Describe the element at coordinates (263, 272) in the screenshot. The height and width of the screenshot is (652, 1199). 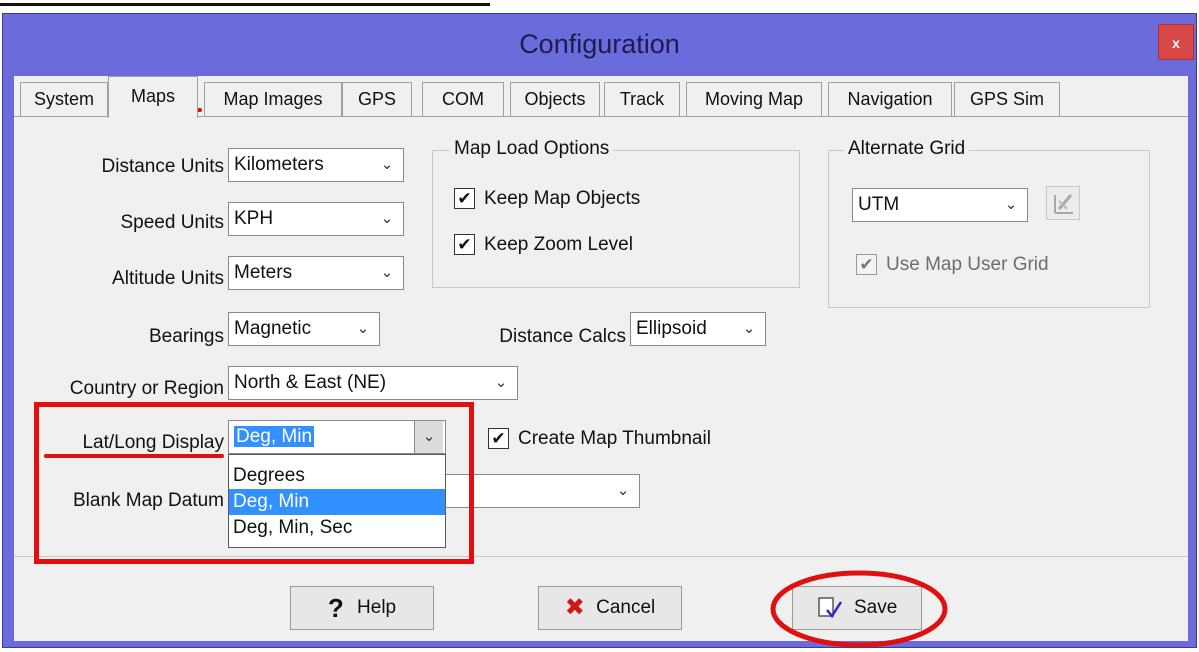
I see `altitude-units-value: Meters` at that location.